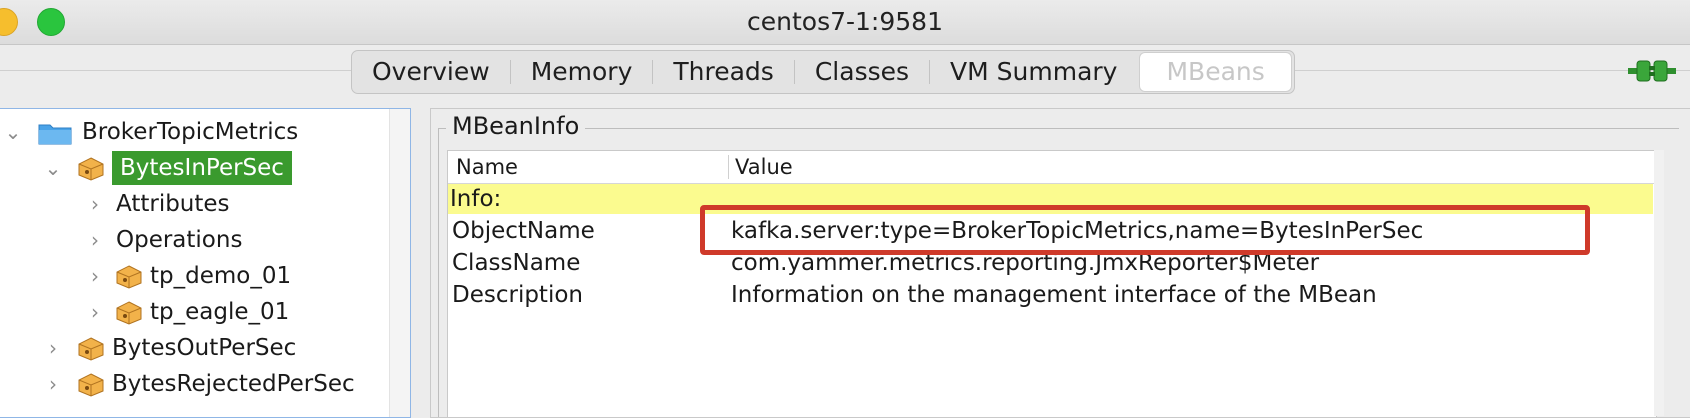 The image size is (1690, 418). I want to click on objectname-highlight-annotation, so click(1145, 230).